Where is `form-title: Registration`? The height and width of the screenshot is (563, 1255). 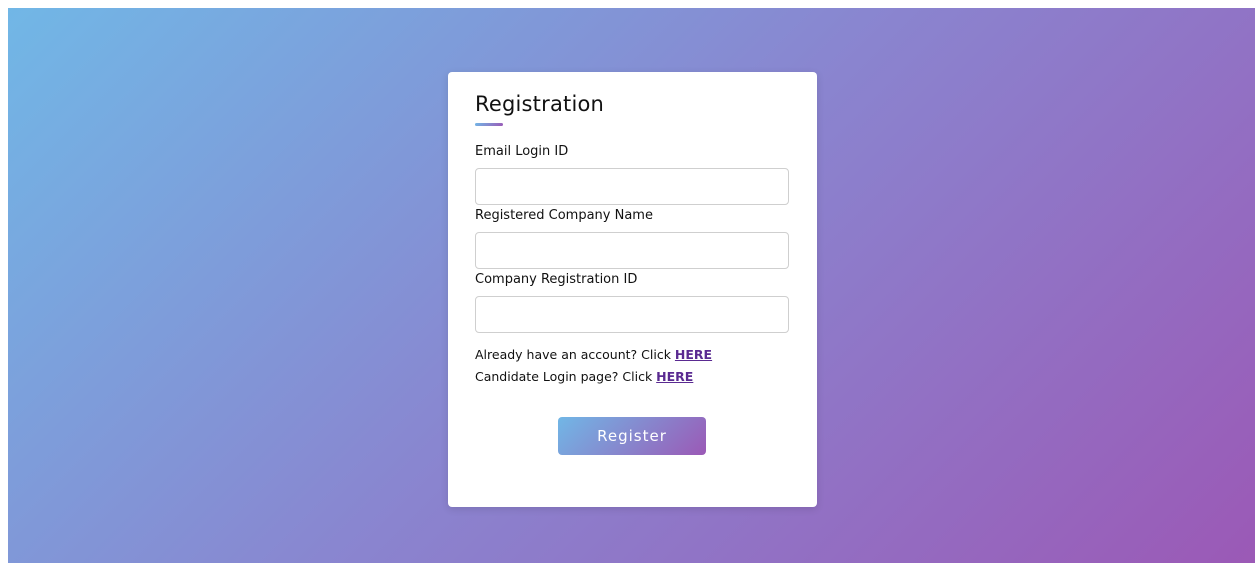
form-title: Registration is located at coordinates (540, 104).